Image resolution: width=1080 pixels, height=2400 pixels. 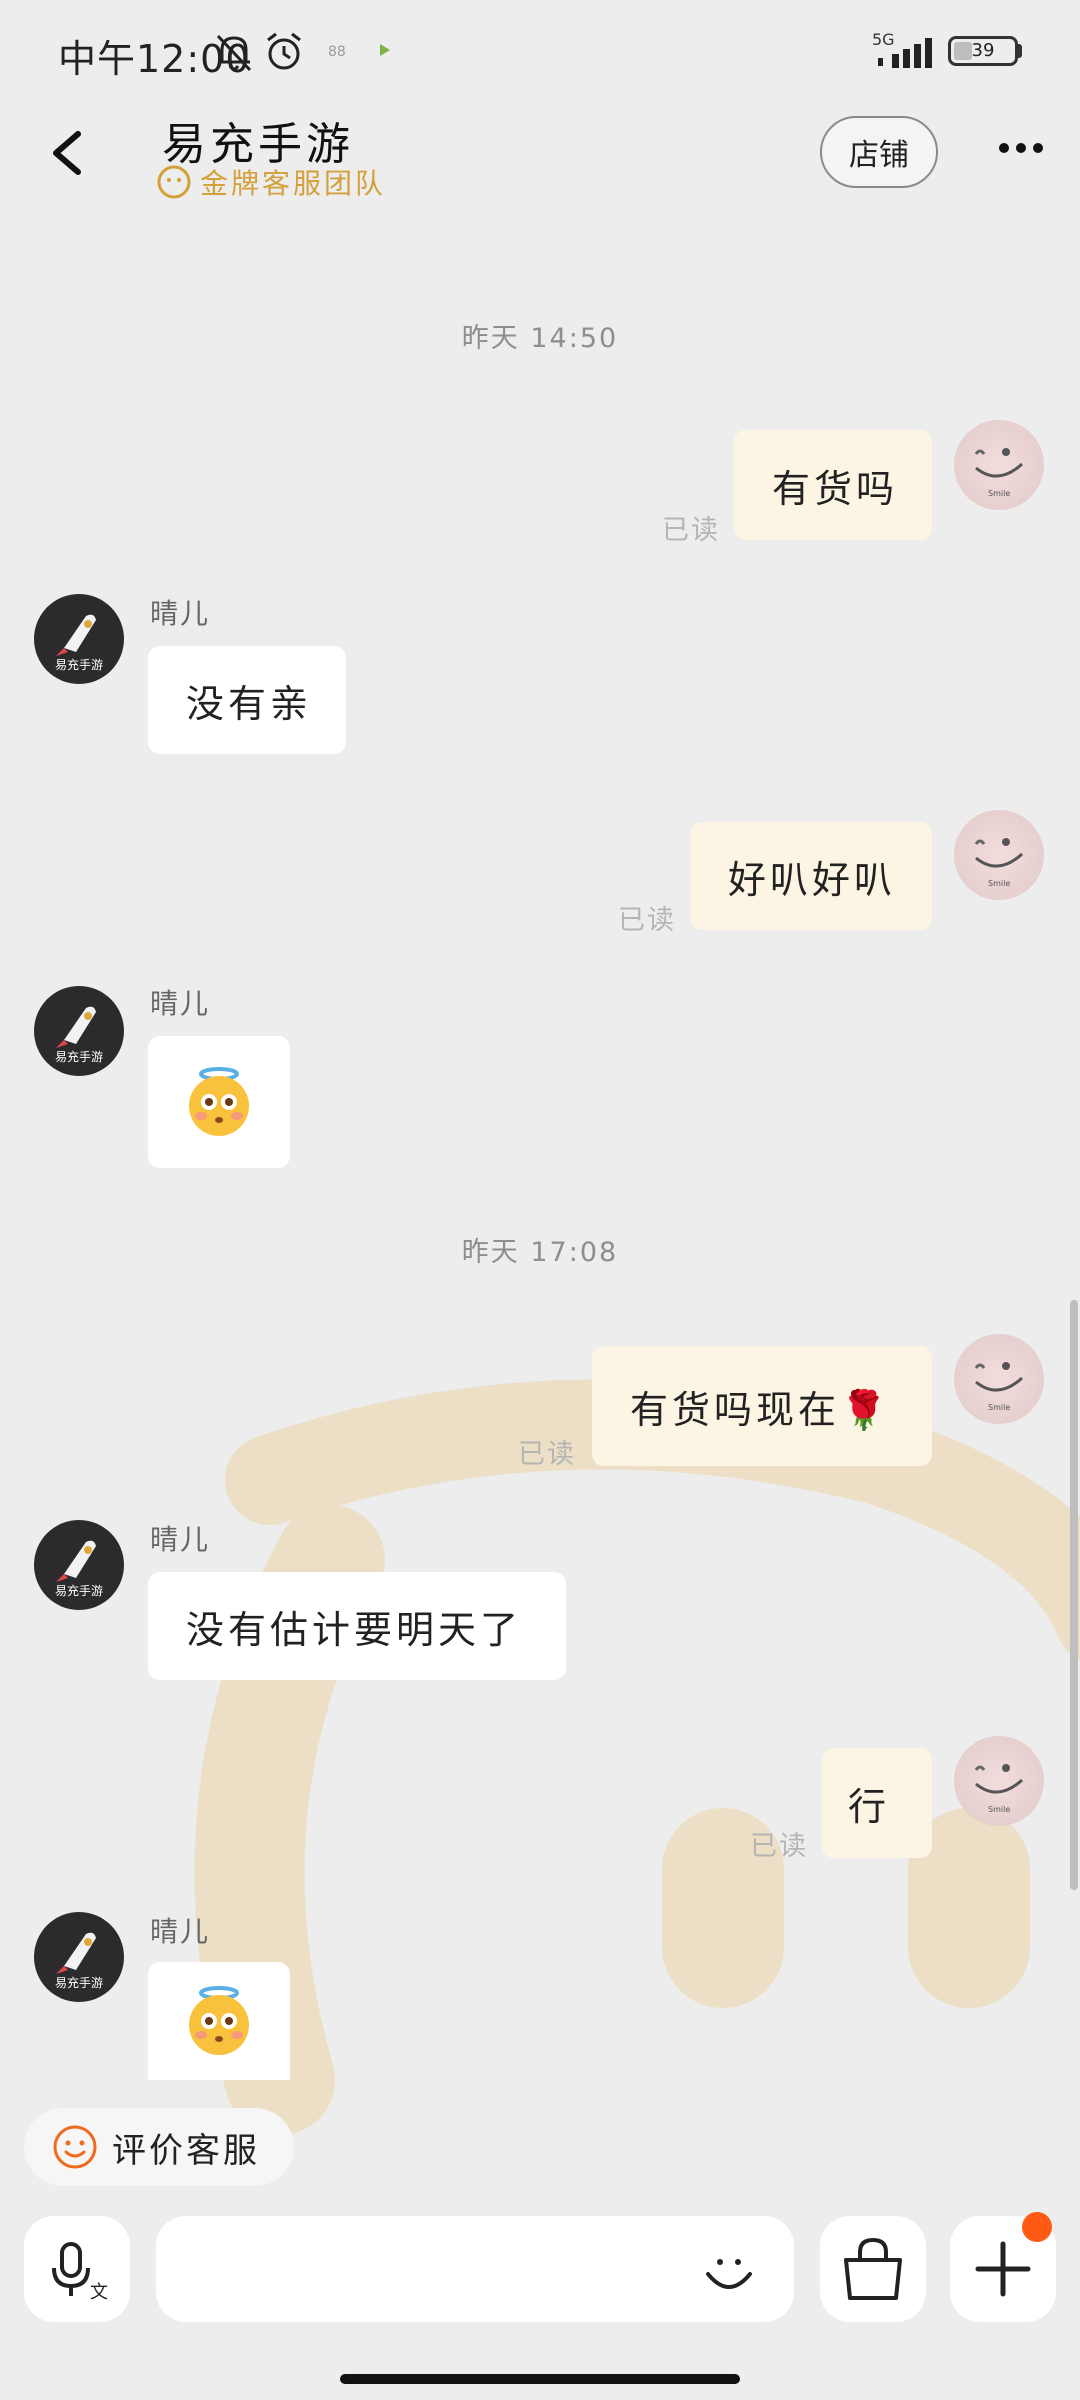 What do you see at coordinates (66, 153) in the screenshot?
I see `back-arrow-icon` at bounding box center [66, 153].